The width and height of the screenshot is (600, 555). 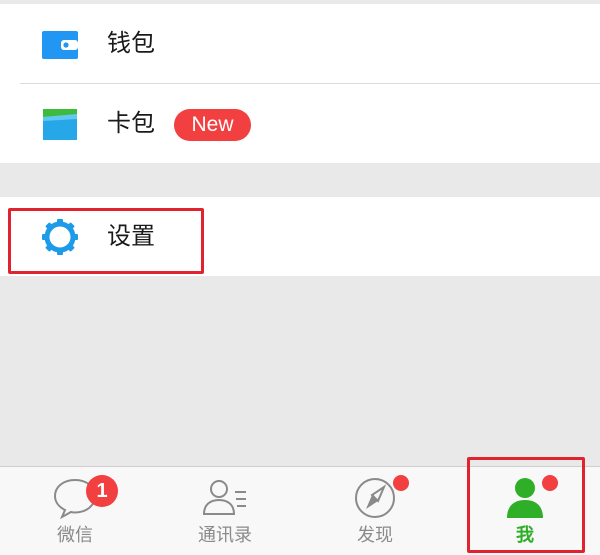 I want to click on tab-contacts-label: 通讯录, so click(x=225, y=535).